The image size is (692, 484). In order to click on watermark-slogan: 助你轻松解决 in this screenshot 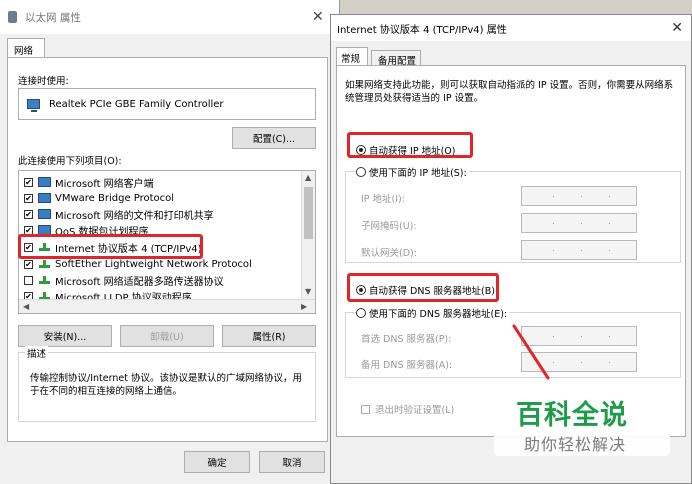, I will do `click(575, 444)`.